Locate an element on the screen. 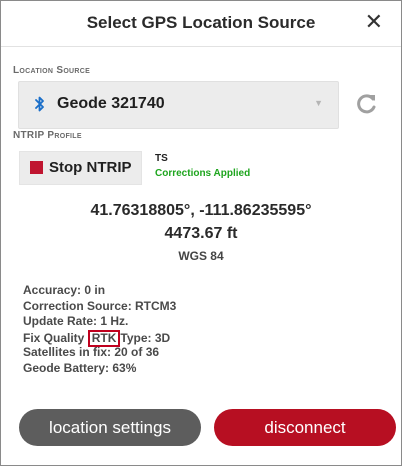  chevron-down-icon: ▼ is located at coordinates (318, 103).